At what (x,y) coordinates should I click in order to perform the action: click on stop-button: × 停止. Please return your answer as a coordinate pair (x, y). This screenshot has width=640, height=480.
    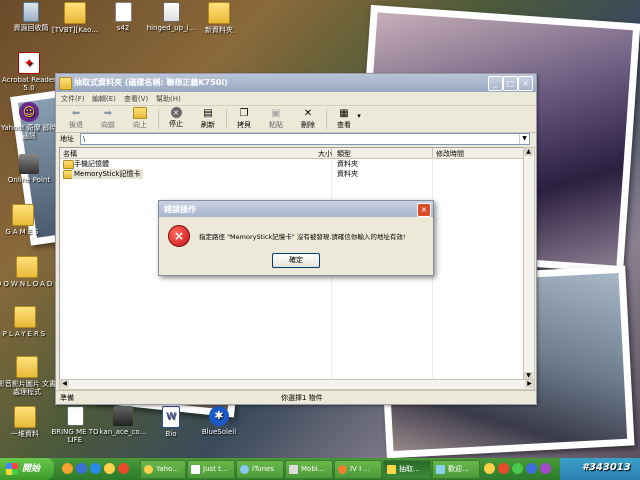
    Looking at the image, I should click on (176, 118).